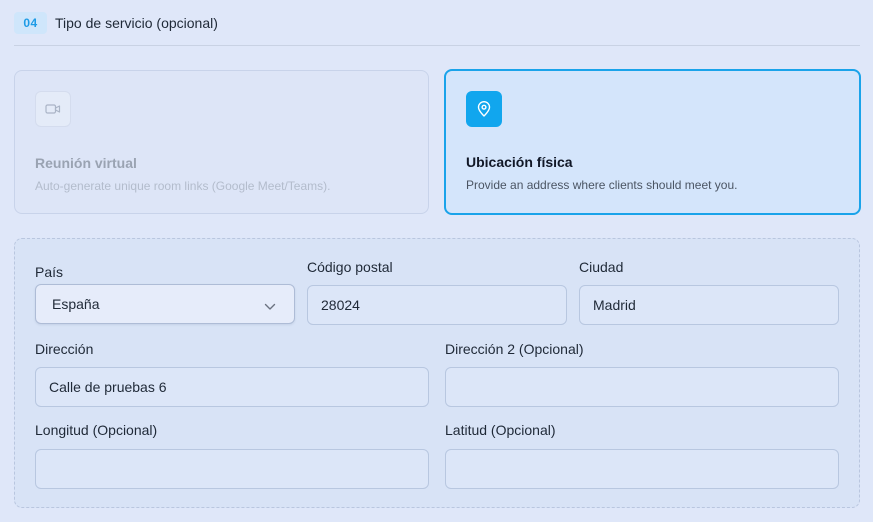  Describe the element at coordinates (136, 23) in the screenshot. I see `section-title: Tipo de servicio (opcional)` at that location.